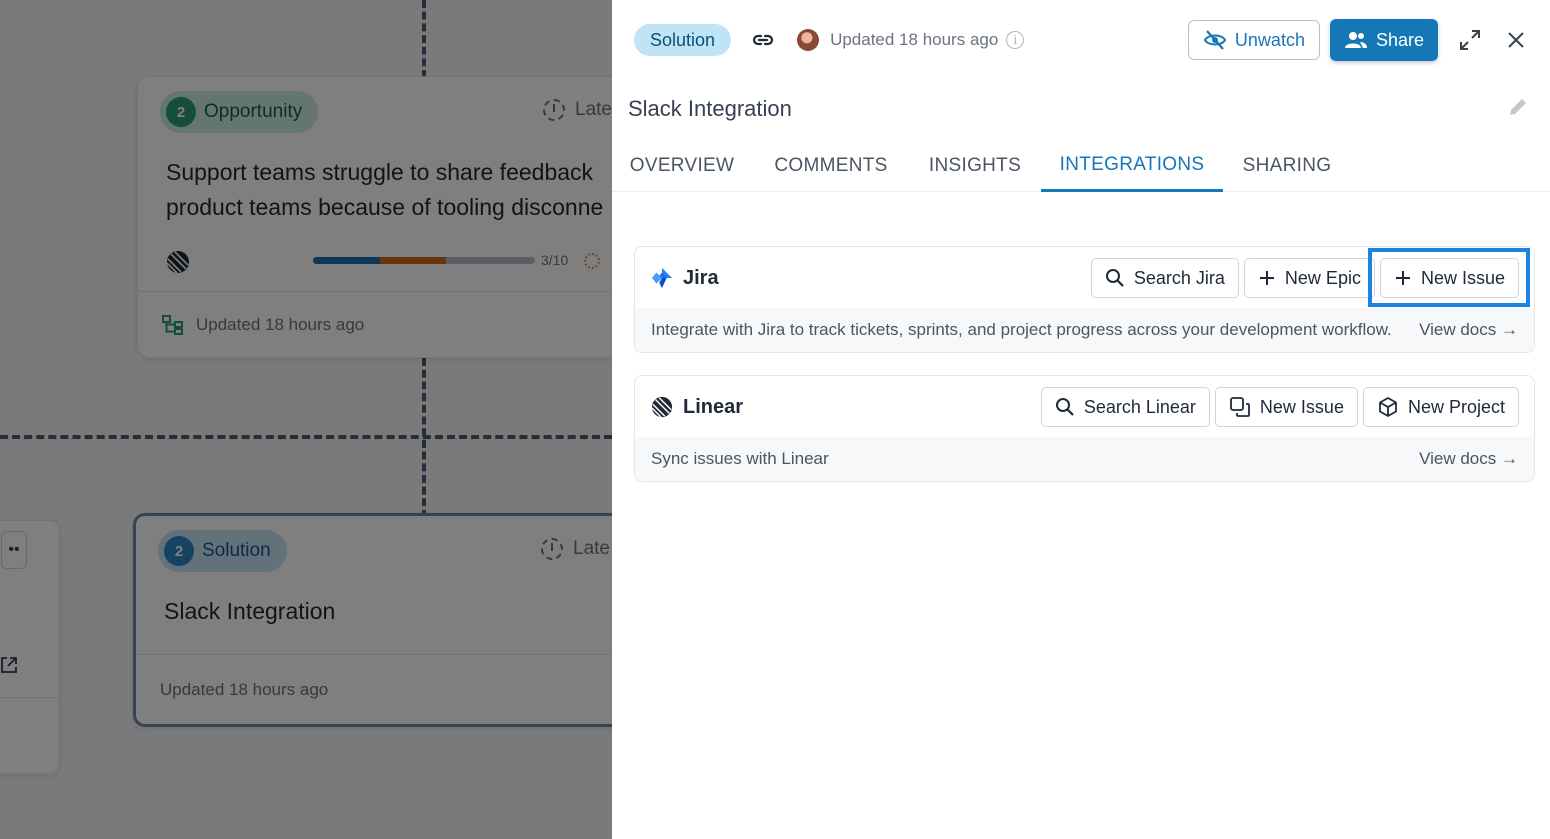 The height and width of the screenshot is (839, 1550). Describe the element at coordinates (1516, 40) in the screenshot. I see `close-icon` at that location.